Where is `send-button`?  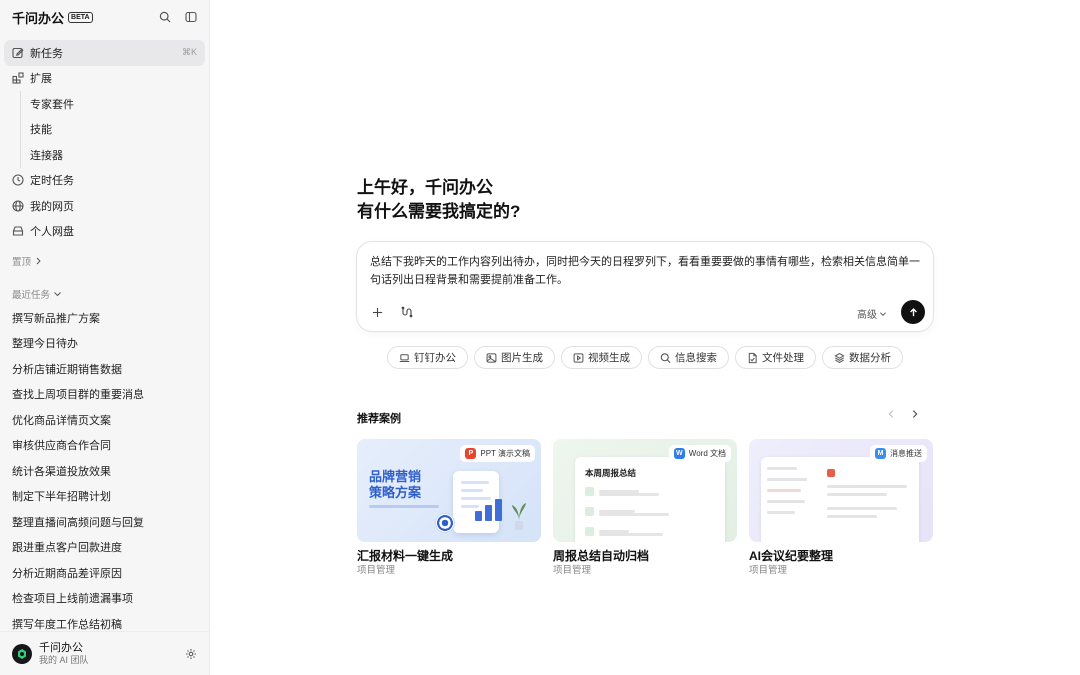 send-button is located at coordinates (913, 312).